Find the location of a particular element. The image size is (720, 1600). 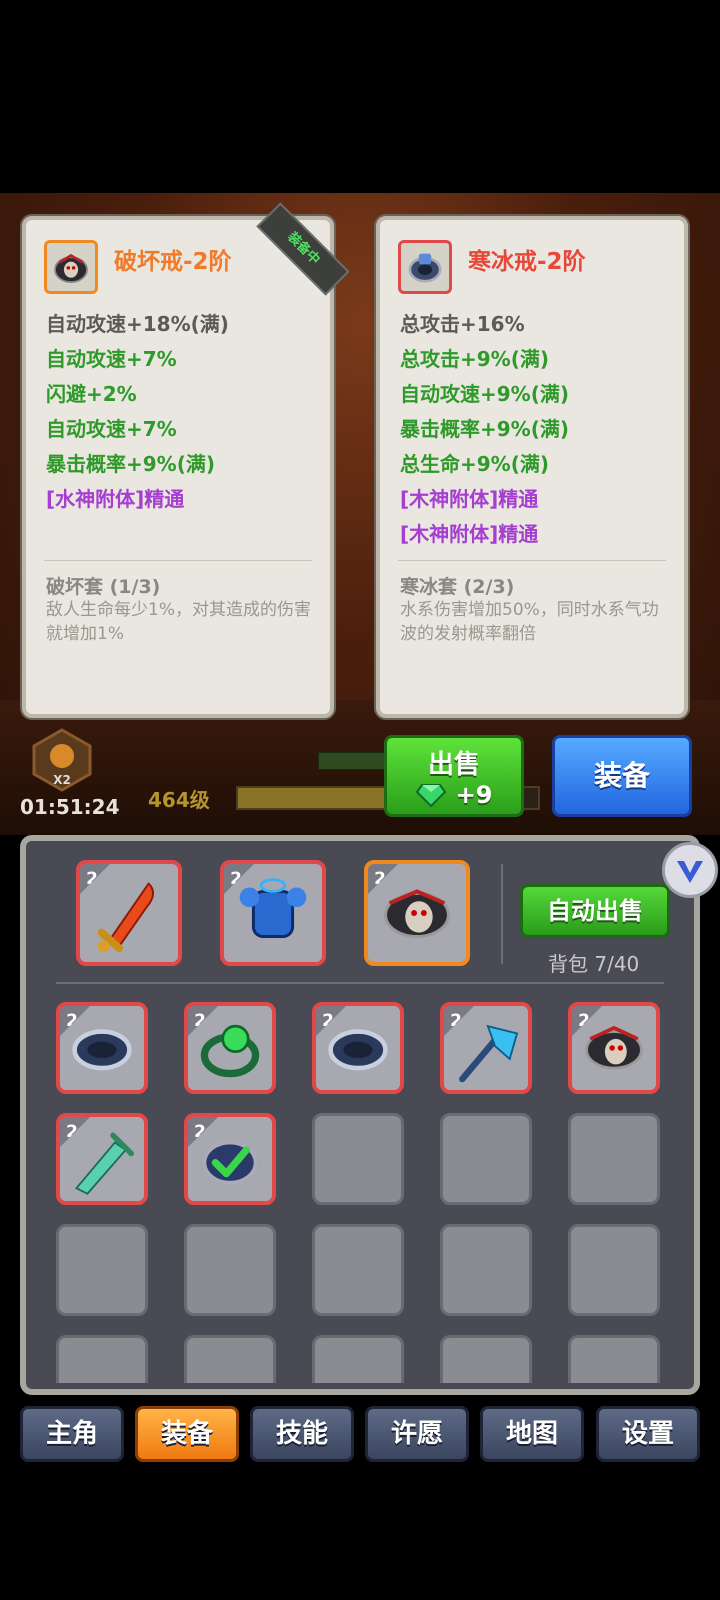

sell-button: 出售 +9 is located at coordinates (454, 776).